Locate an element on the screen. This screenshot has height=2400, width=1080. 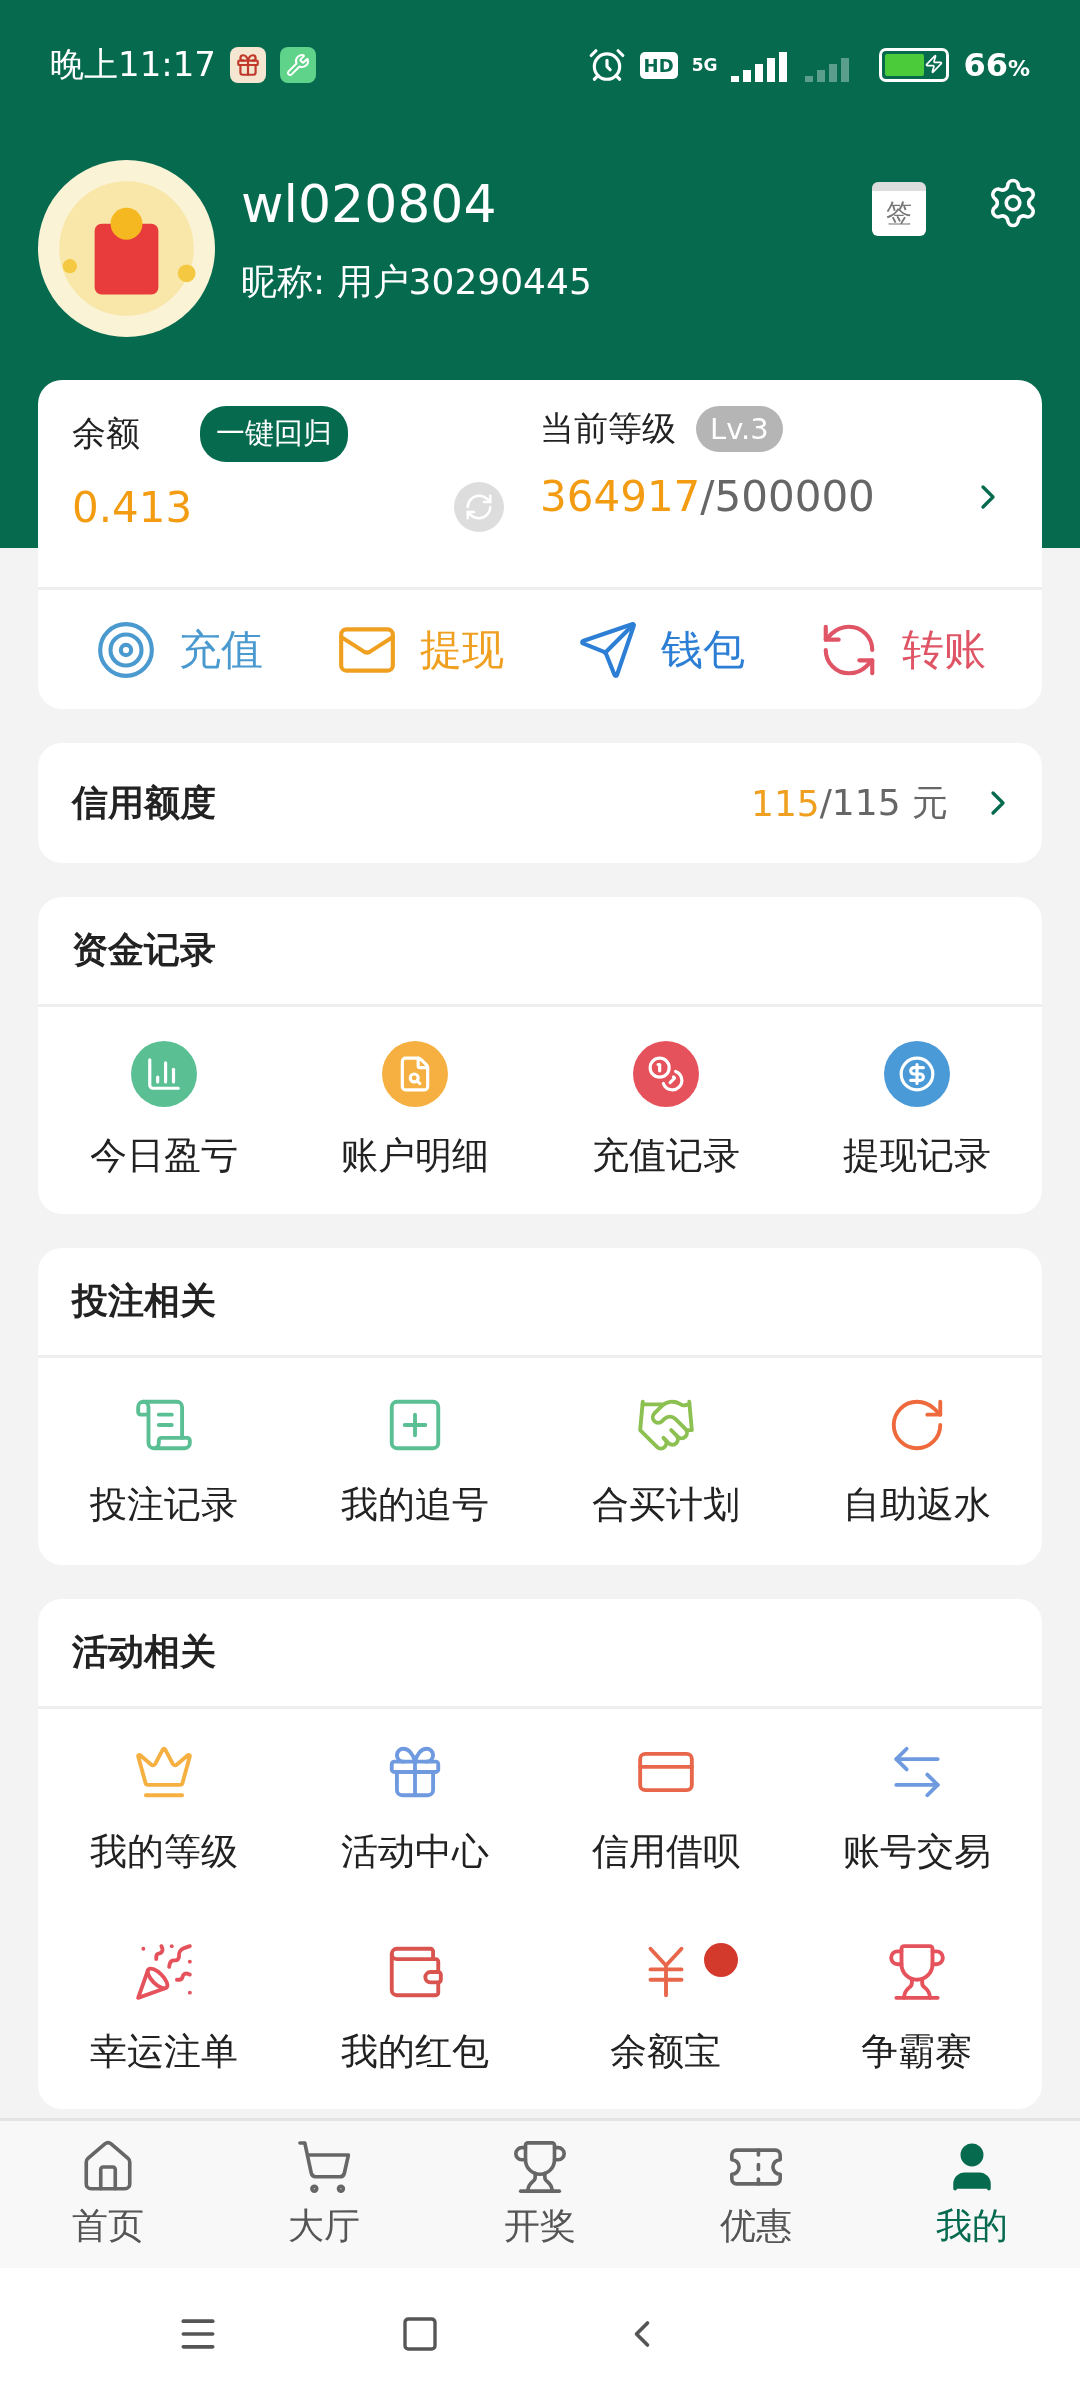
tab: 开奖 is located at coordinates (540, 2194).